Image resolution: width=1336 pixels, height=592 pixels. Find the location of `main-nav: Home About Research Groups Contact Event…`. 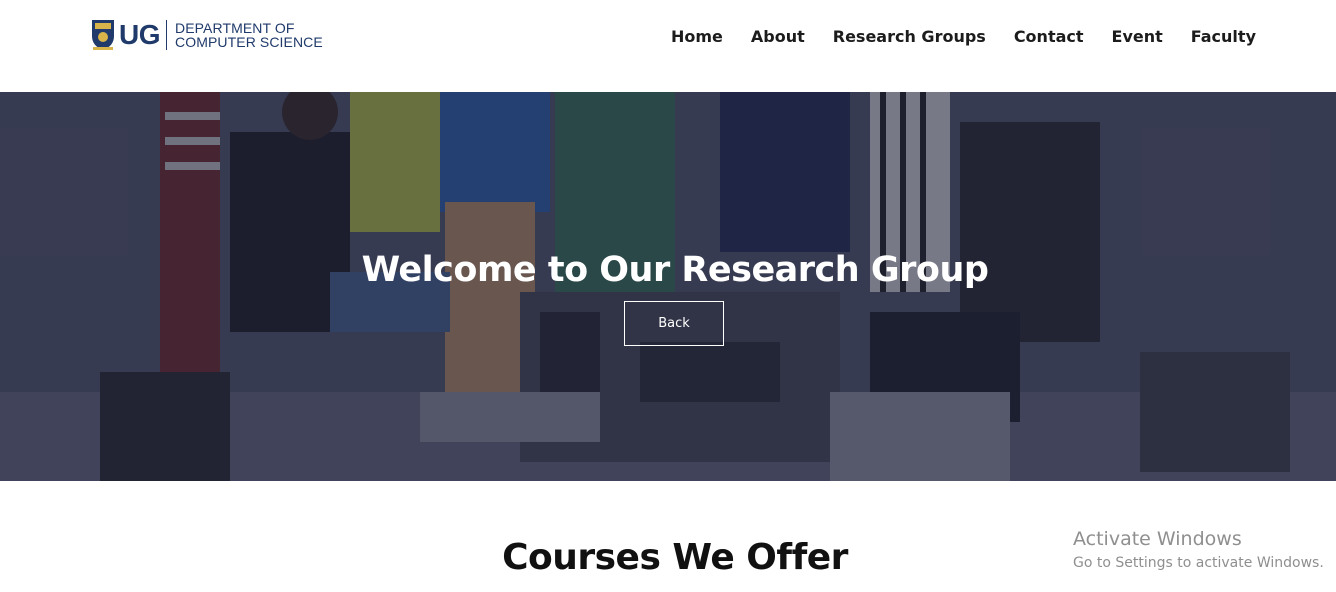

main-nav: Home About Research Groups Contact Event… is located at coordinates (949, 37).